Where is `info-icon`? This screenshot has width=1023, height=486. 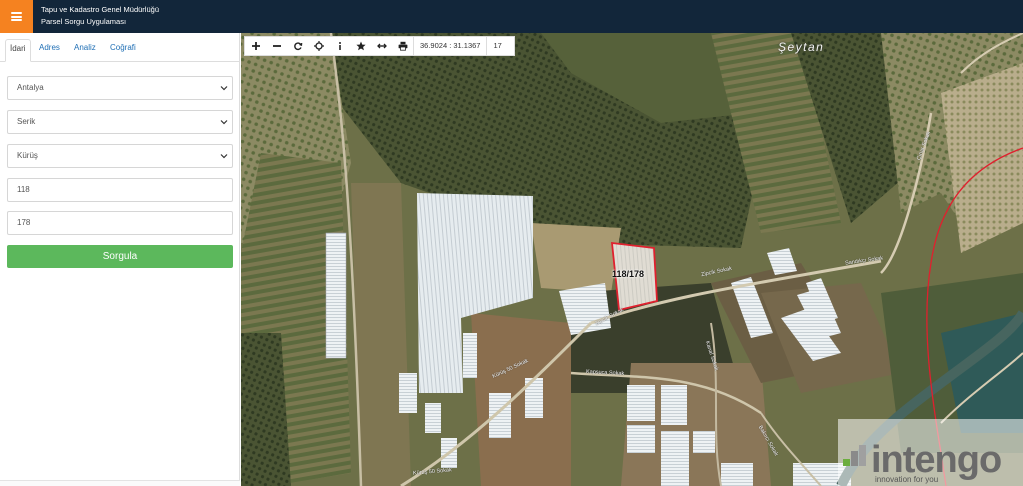
info-icon is located at coordinates (339, 46).